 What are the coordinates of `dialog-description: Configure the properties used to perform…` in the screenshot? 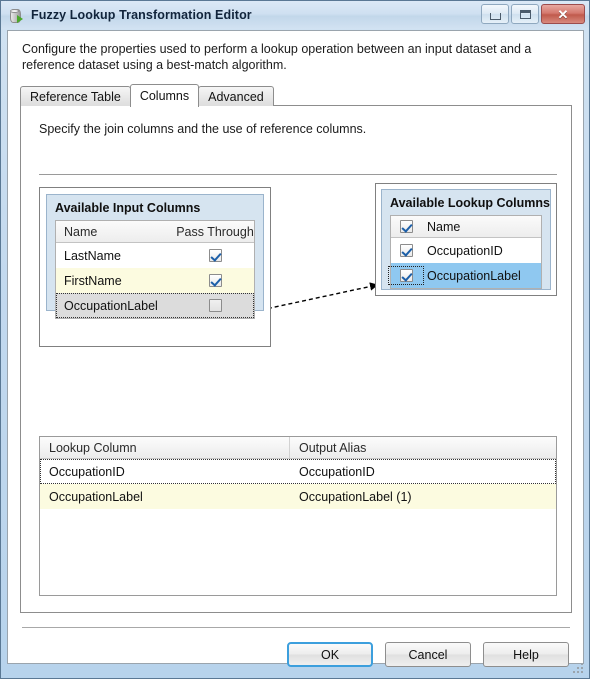 It's located at (277, 57).